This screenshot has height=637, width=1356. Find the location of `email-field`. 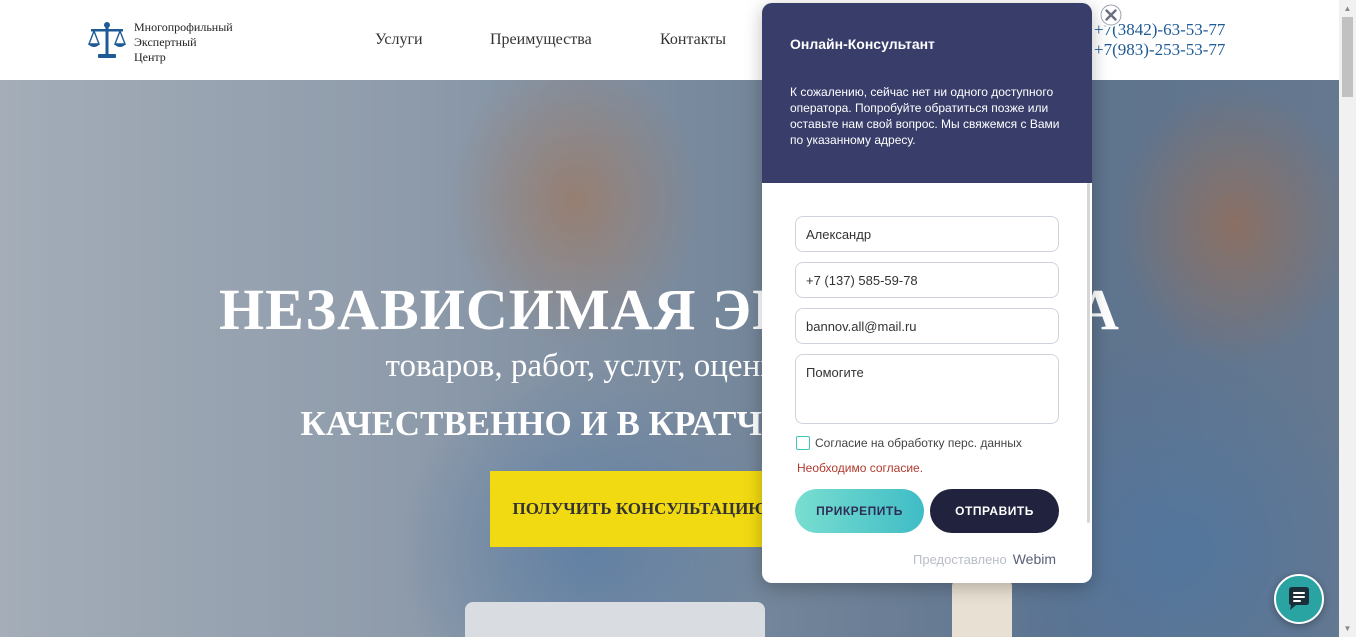

email-field is located at coordinates (927, 326).